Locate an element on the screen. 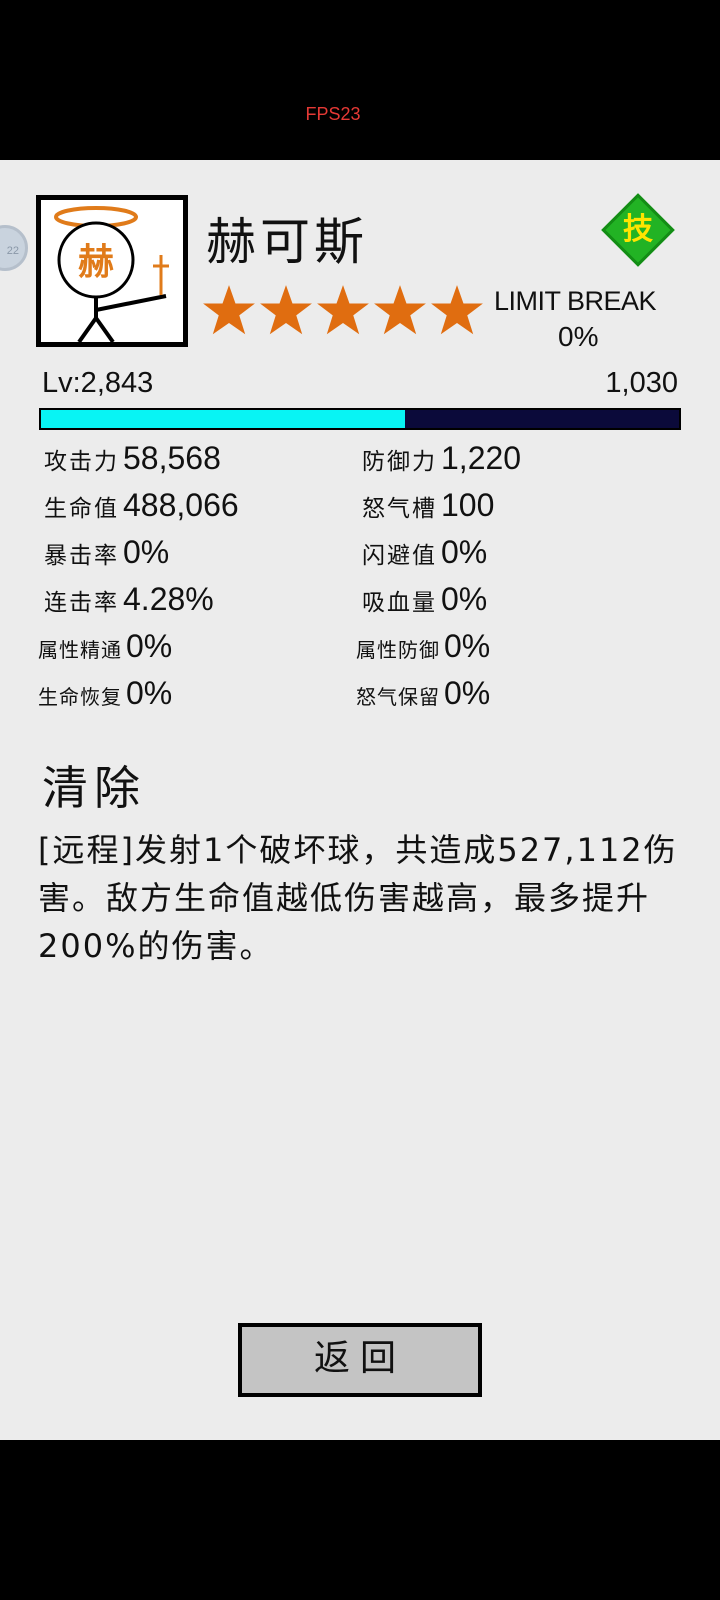 This screenshot has height=1600, width=720. star-rating is located at coordinates (343, 310).